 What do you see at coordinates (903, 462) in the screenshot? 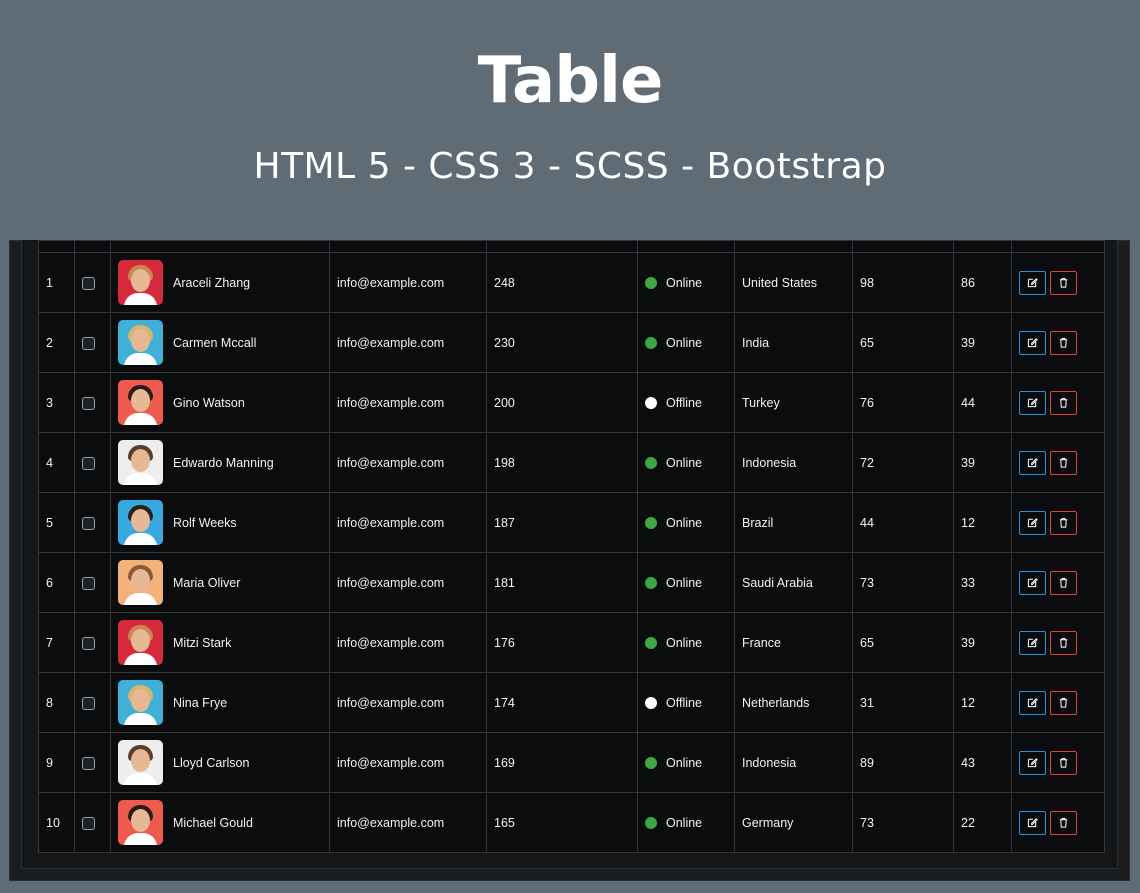
I see `value-cell-1: 72` at bounding box center [903, 462].